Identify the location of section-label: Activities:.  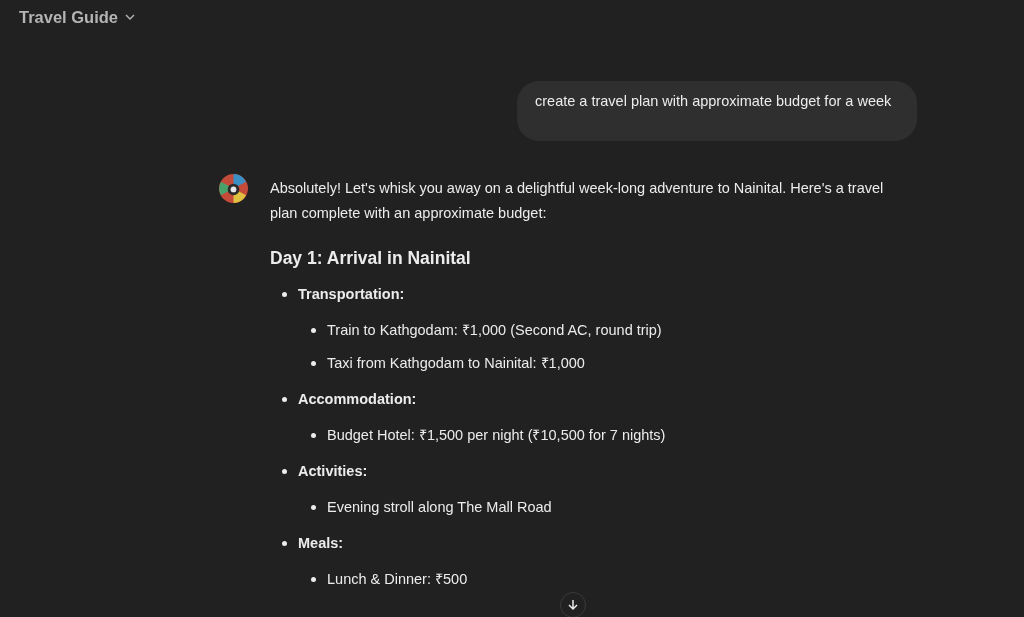
(333, 471).